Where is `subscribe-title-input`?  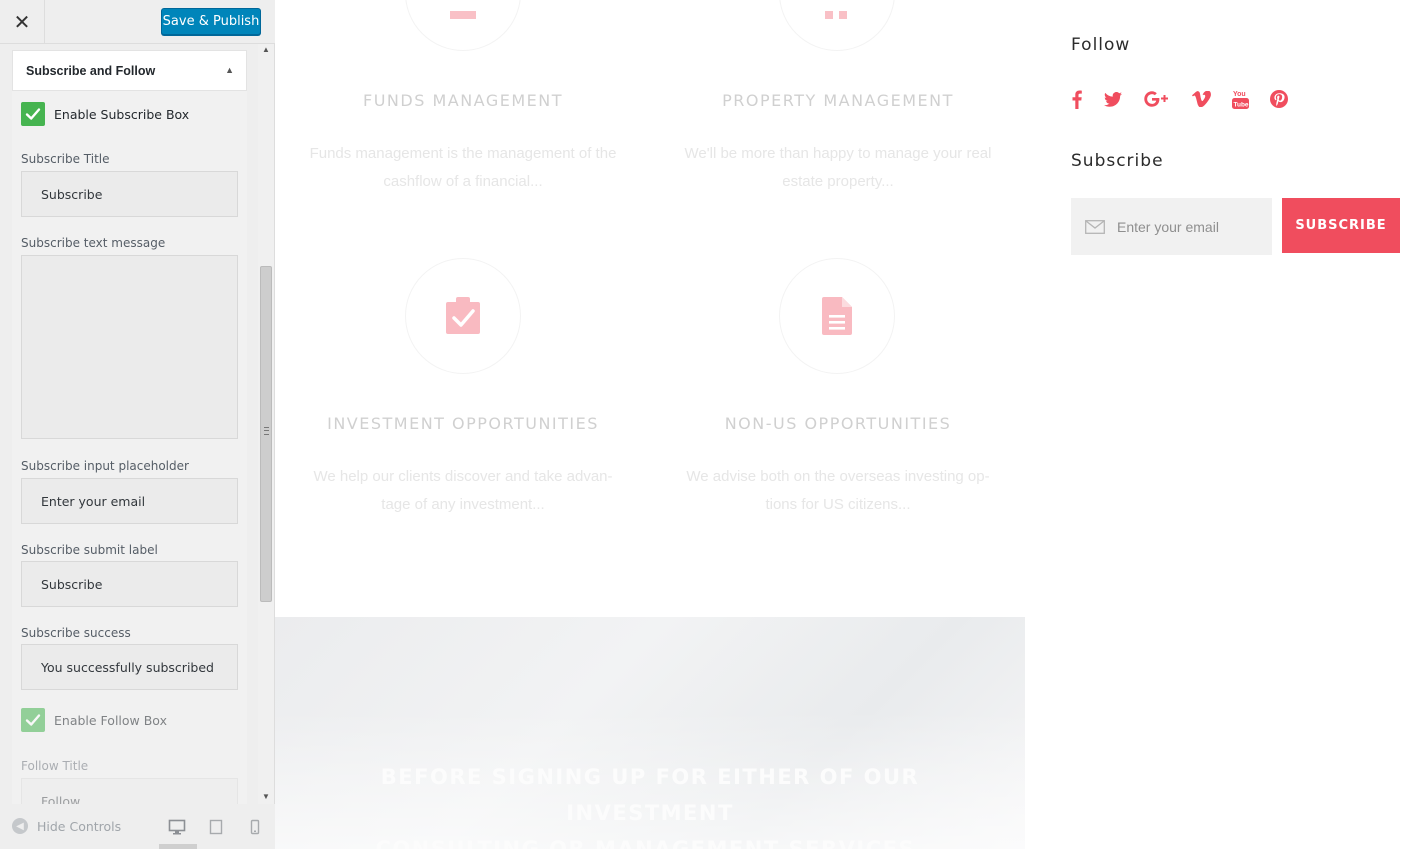
subscribe-title-input is located at coordinates (129, 194).